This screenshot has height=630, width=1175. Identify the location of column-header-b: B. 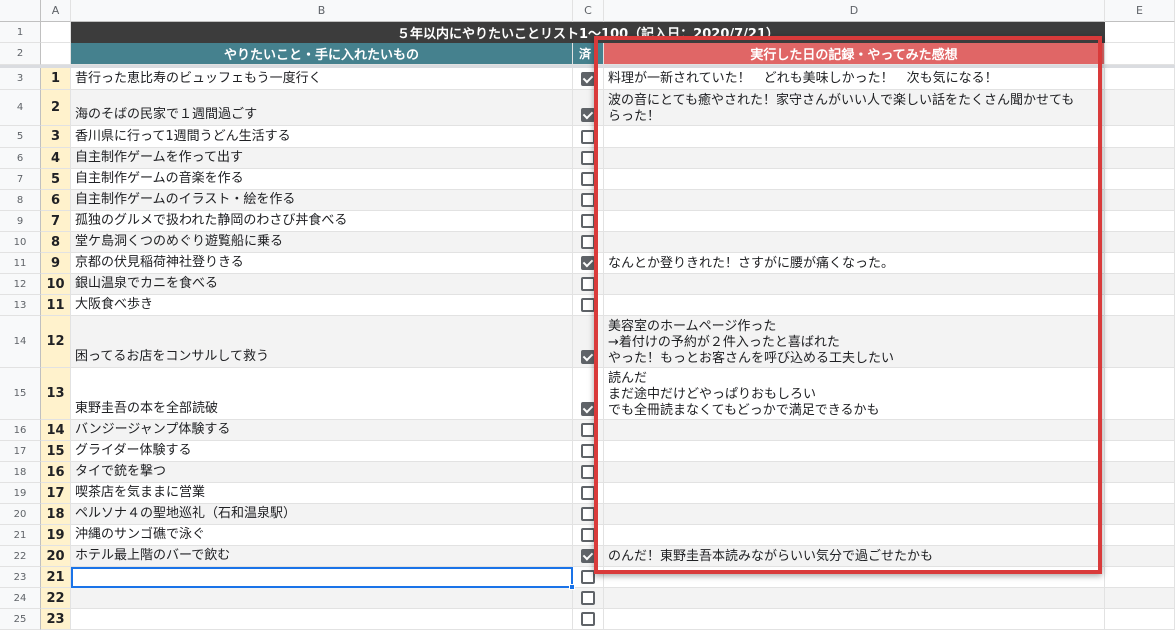
(322, 11).